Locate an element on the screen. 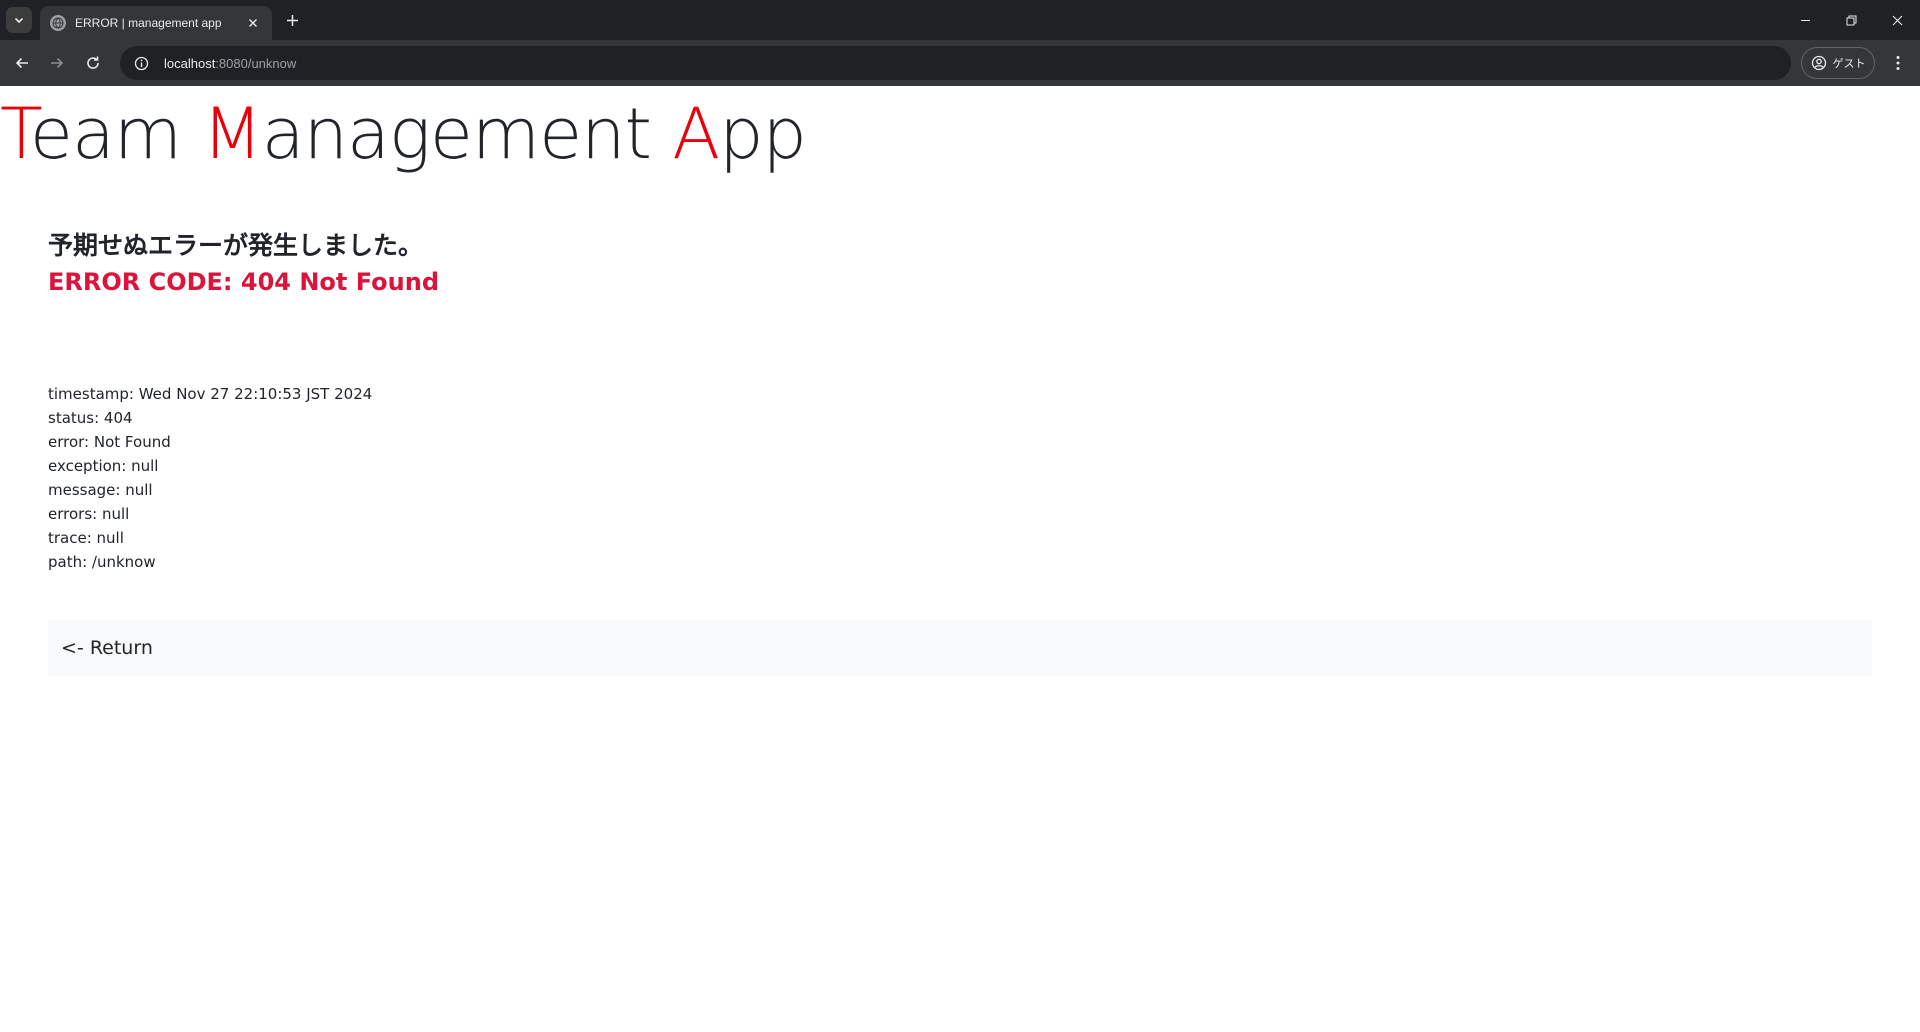 The image size is (1920, 1032). address-bar: localhost:8080/unknow is located at coordinates (955, 63).